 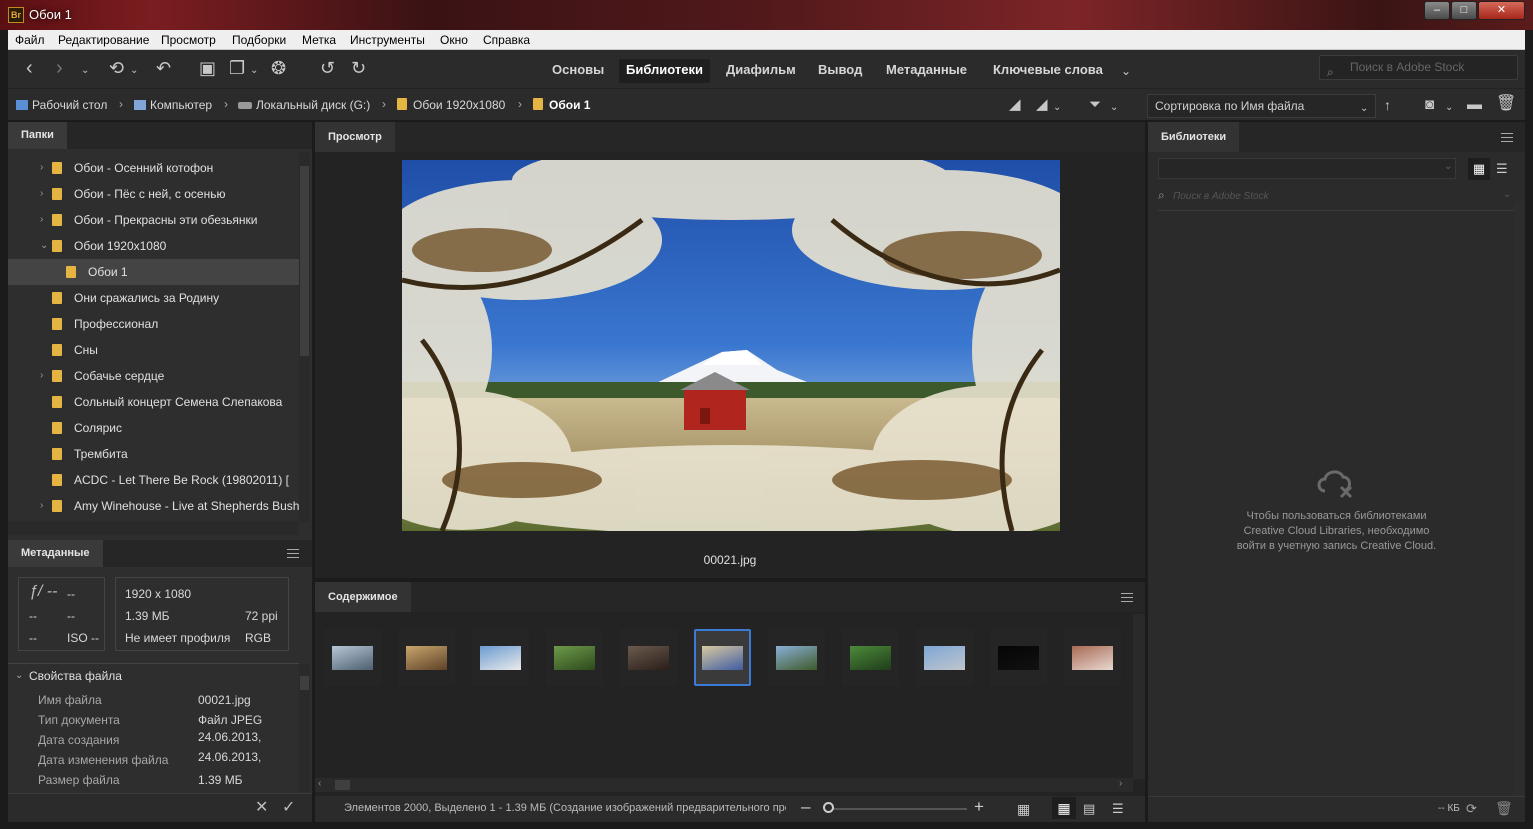 What do you see at coordinates (1429, 105) in the screenshot?
I see `recent-folder-icon: ◙` at bounding box center [1429, 105].